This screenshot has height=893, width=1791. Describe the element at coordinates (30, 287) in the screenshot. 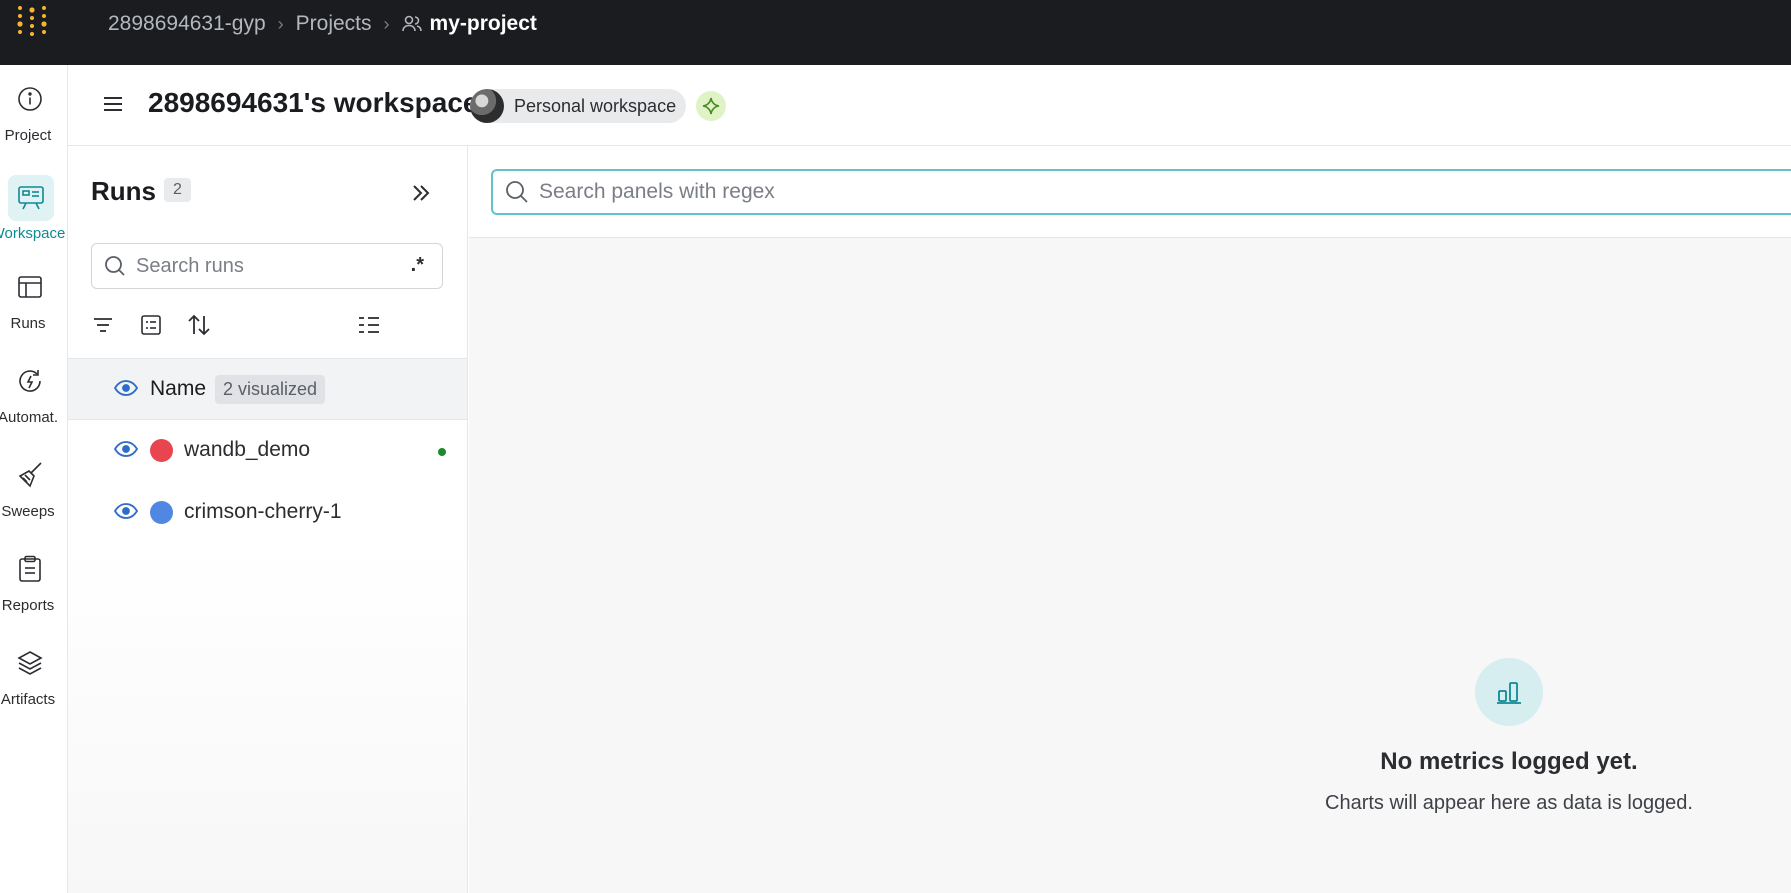

I see `runs-table-icon` at that location.